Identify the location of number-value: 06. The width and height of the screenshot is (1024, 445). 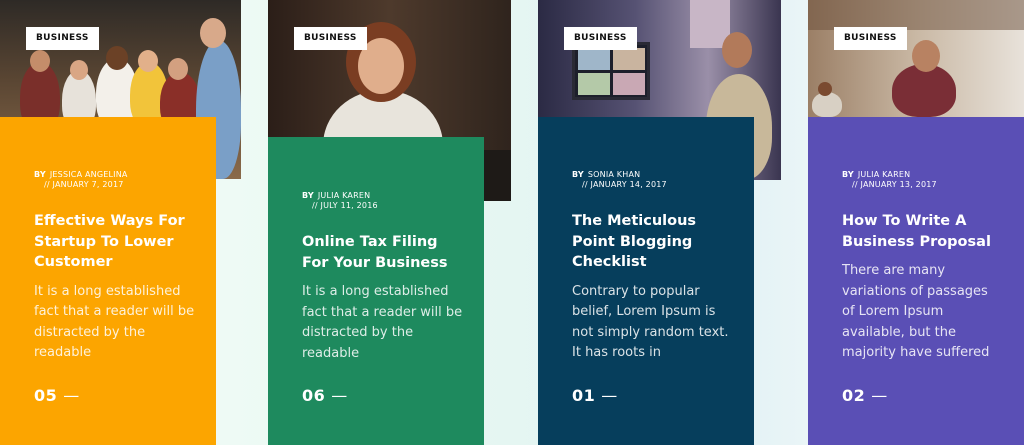
(314, 395).